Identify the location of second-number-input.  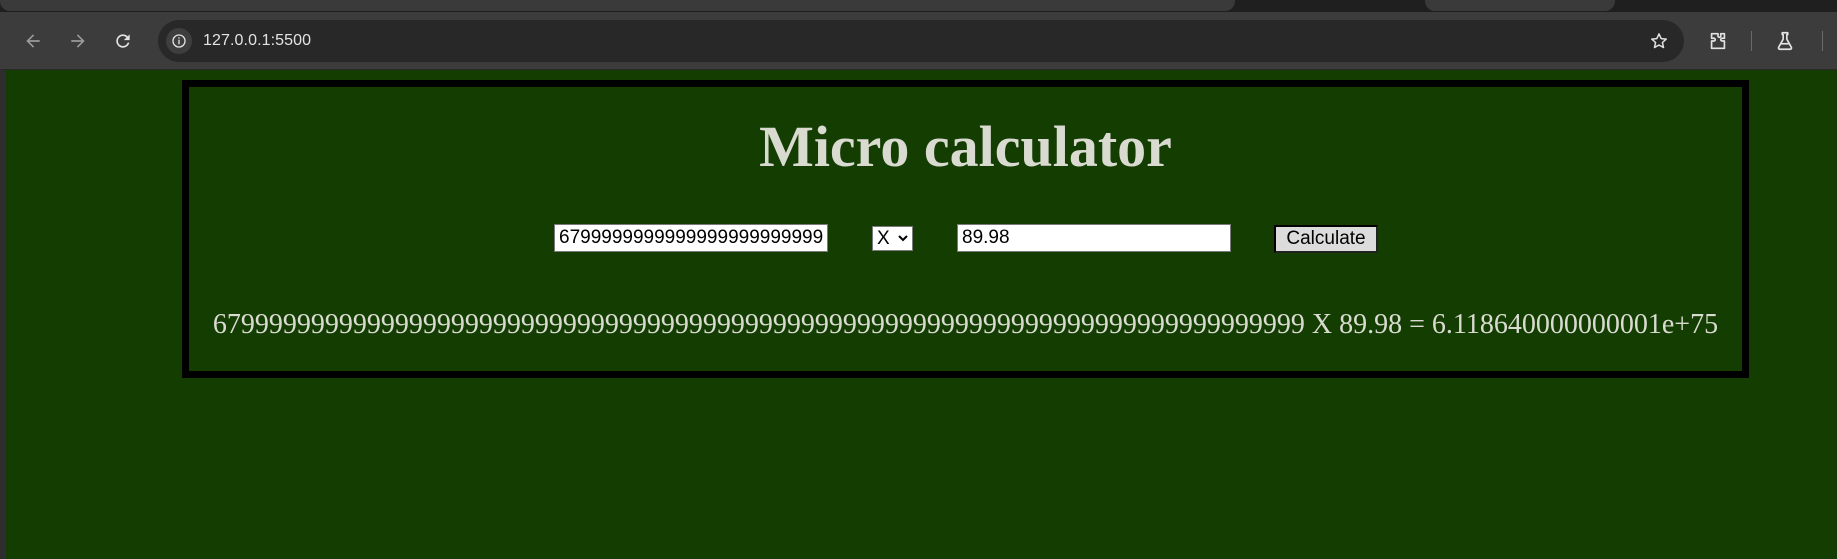
(1094, 238).